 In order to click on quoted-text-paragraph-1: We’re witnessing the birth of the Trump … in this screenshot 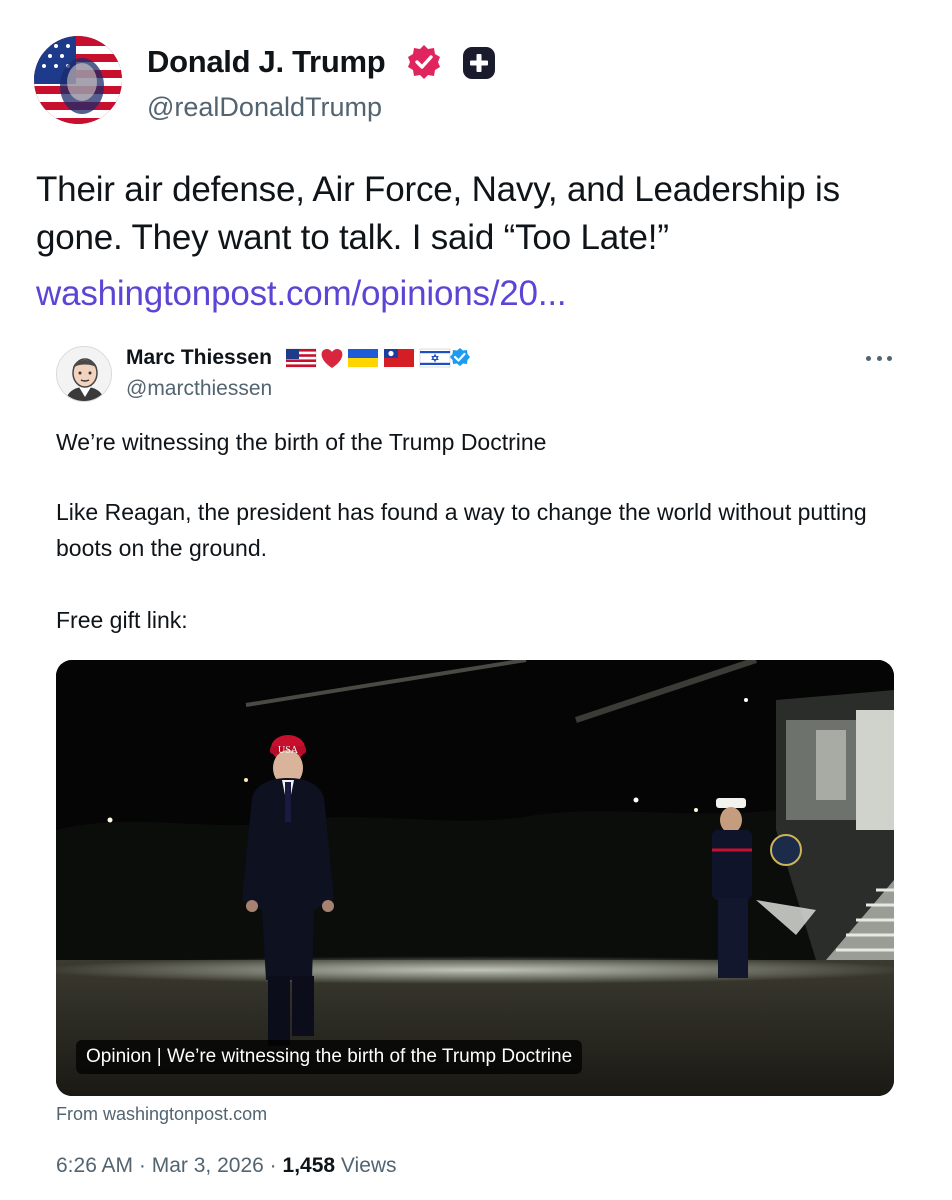, I will do `click(301, 442)`.